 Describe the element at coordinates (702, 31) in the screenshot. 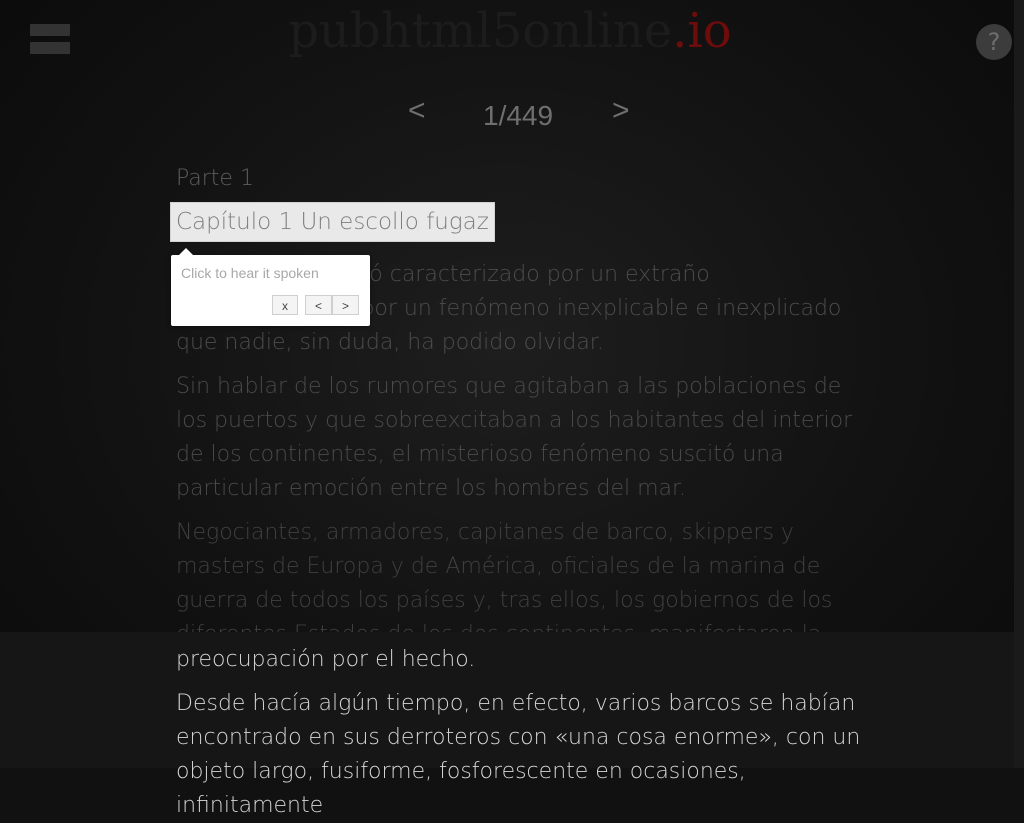

I see `logo-accent: .io` at that location.